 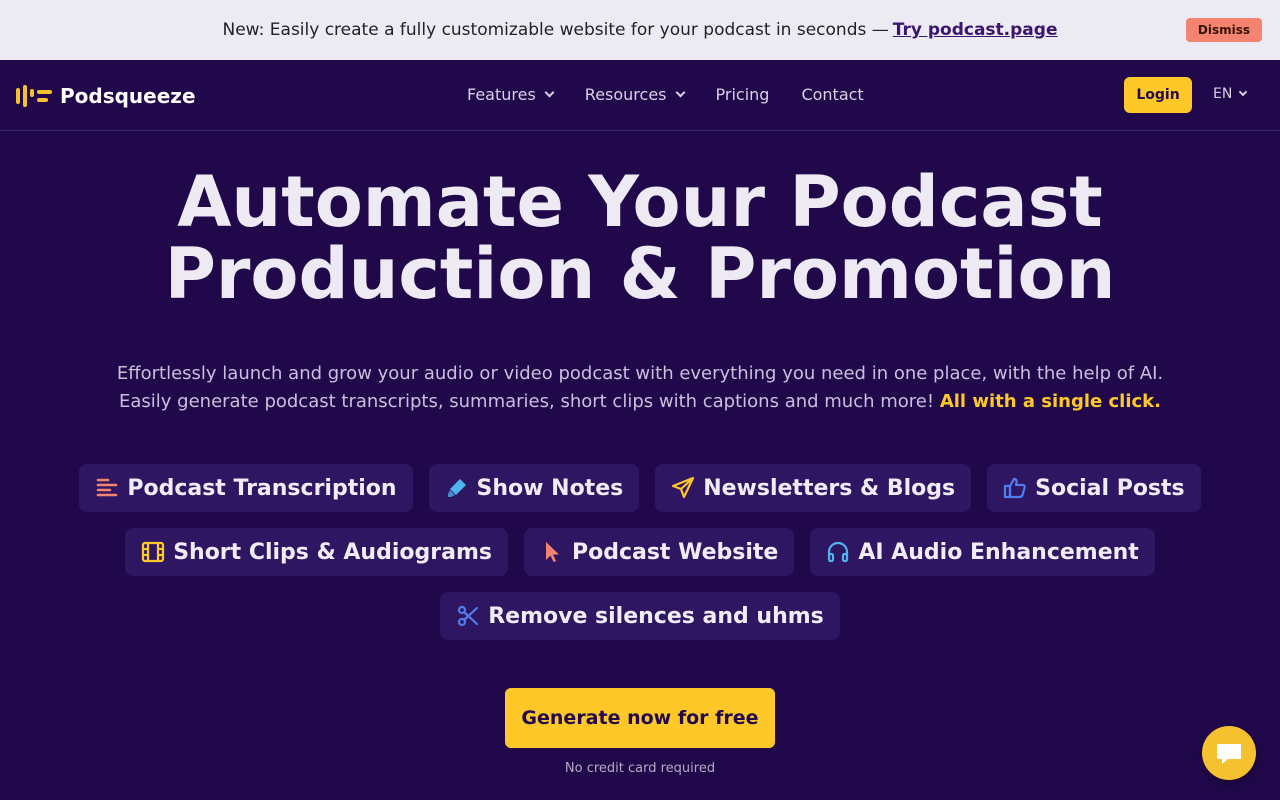 I want to click on brand-name: Podsqueeze, so click(x=128, y=96).